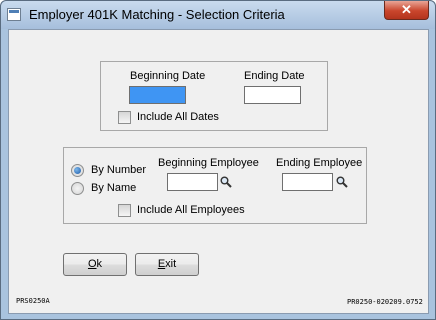 The image size is (436, 320). What do you see at coordinates (406, 10) in the screenshot?
I see `close-button: ✕` at bounding box center [406, 10].